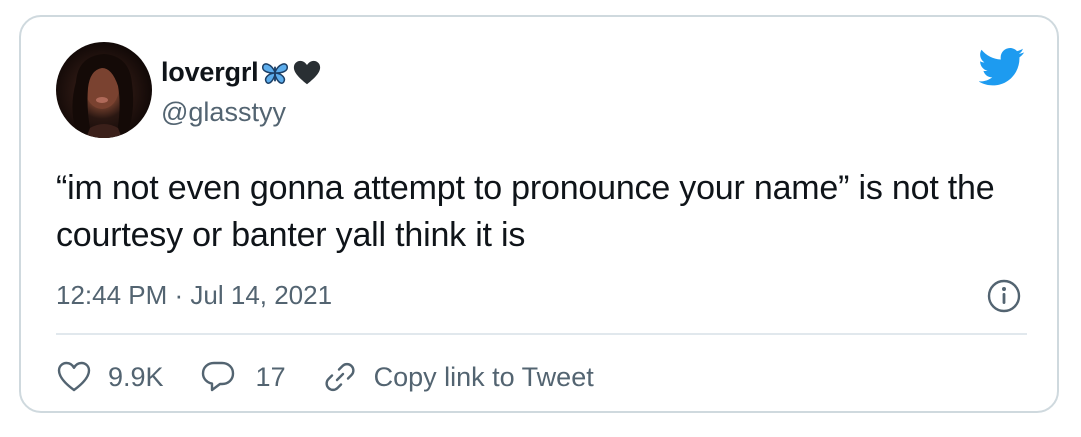 Image resolution: width=1081 pixels, height=437 pixels. Describe the element at coordinates (243, 377) in the screenshot. I see `reply-button: 17` at that location.